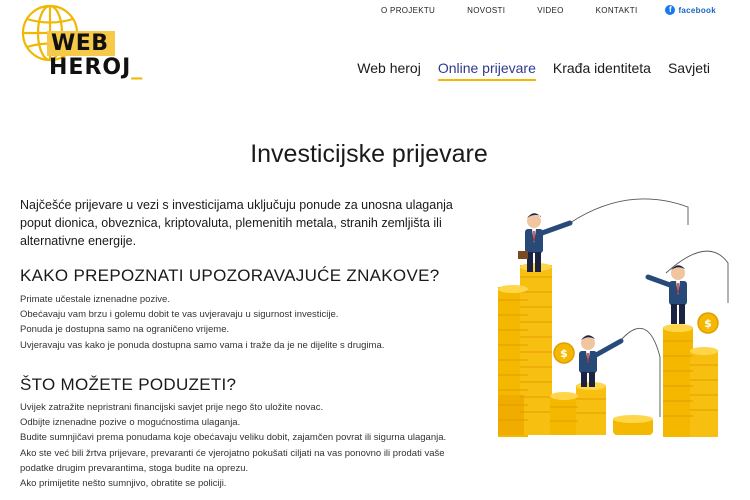 Image resolution: width=750 pixels, height=500 pixels. What do you see at coordinates (230, 275) in the screenshot?
I see `section-heading-warning-signs: KAKO PREPOZNATI UPOZORAVAJUĆE ZNAKOVE?` at bounding box center [230, 275].